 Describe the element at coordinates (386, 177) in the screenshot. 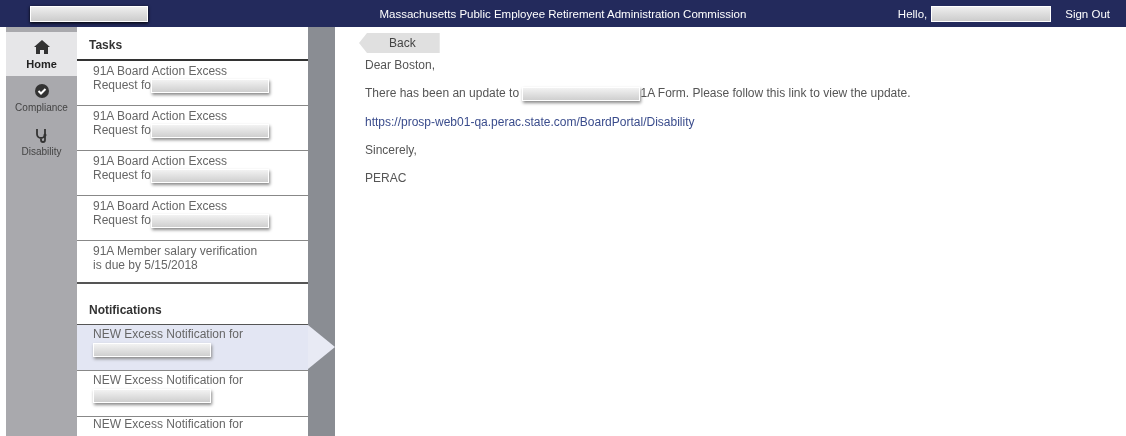

I see `message-text: PERAC` at that location.